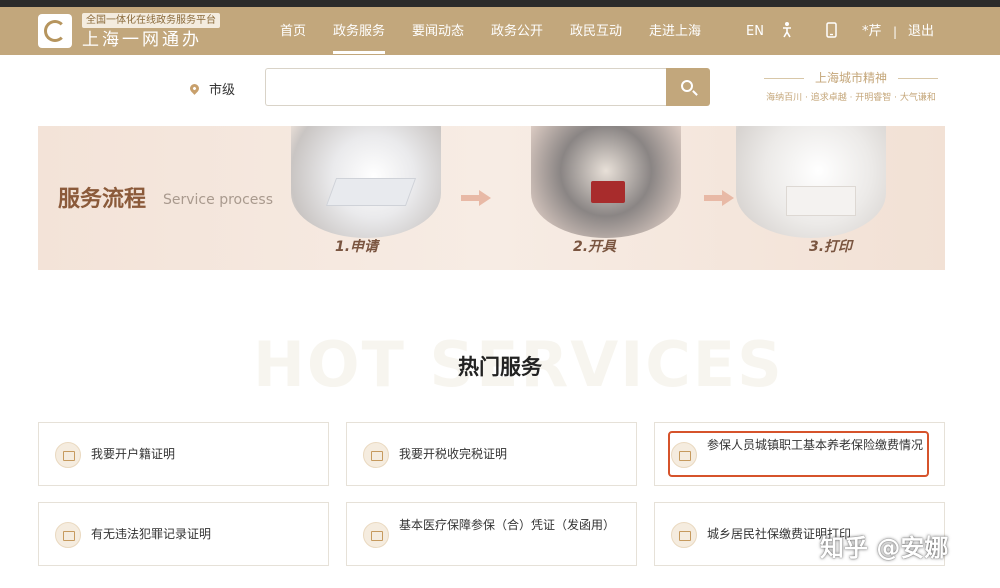 The image size is (1000, 588). I want to click on service-card-criminal-record: 有无违法犯罪记录证明, so click(183, 534).